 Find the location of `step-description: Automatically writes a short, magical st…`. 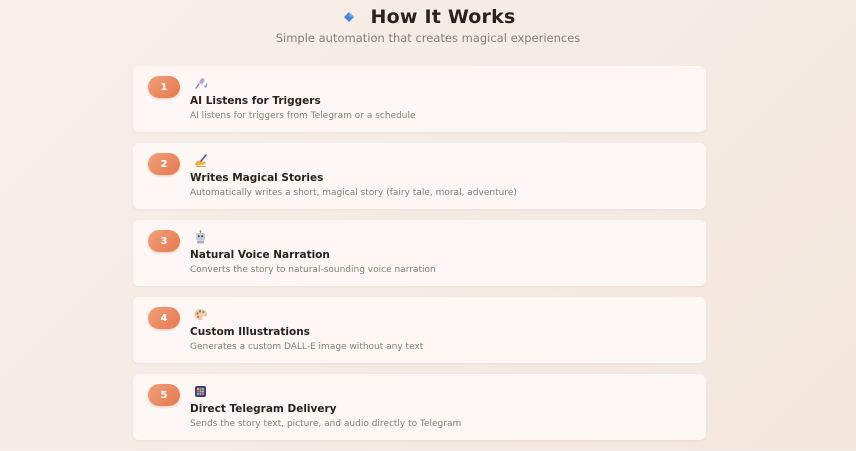

step-description: Automatically writes a short, magical st… is located at coordinates (353, 193).